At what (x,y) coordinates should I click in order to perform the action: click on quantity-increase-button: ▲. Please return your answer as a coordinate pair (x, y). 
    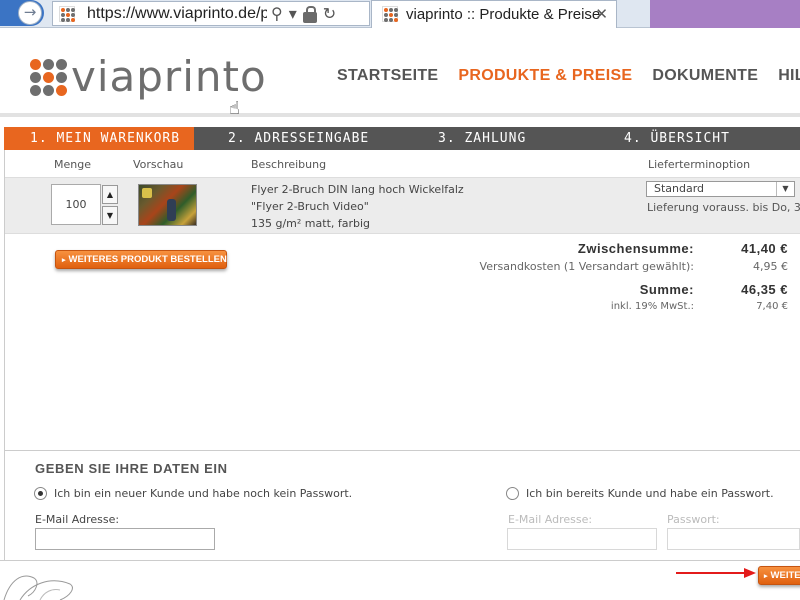
    Looking at the image, I should click on (110, 194).